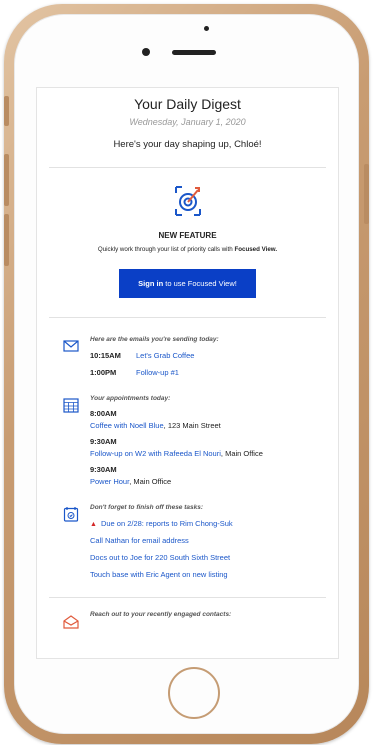 This screenshot has height=745, width=375. Describe the element at coordinates (366, 194) in the screenshot. I see `power-button` at that location.